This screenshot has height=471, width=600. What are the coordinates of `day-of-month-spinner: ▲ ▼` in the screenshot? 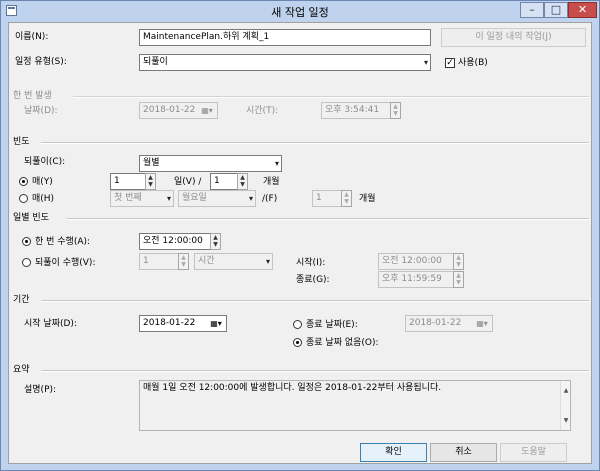 It's located at (150, 181).